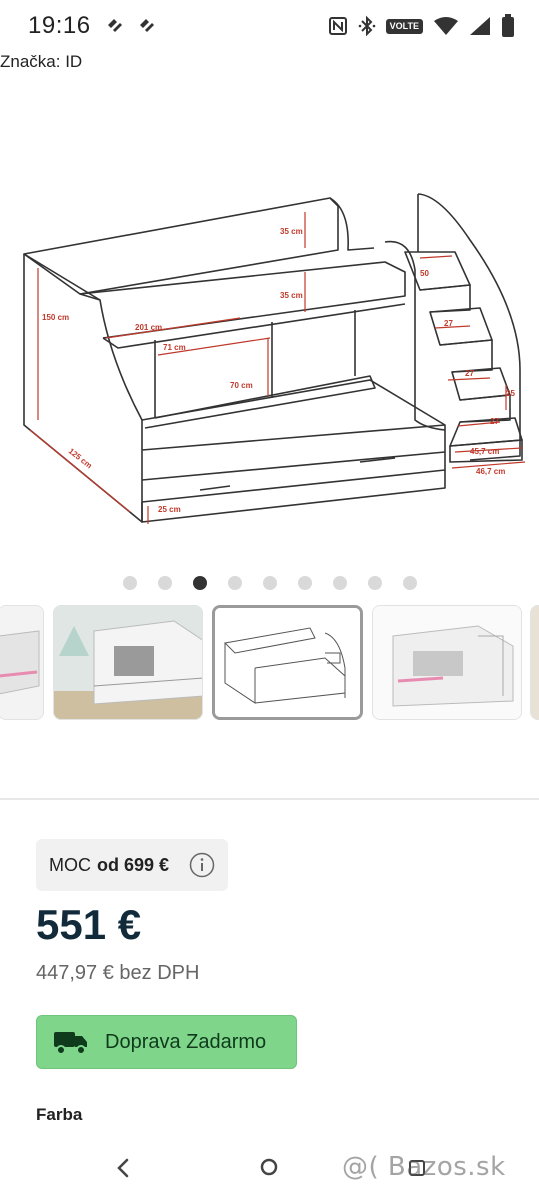 The height and width of the screenshot is (1200, 539). I want to click on system-nav-bar: @( Bazos.sk, so click(269, 1170).